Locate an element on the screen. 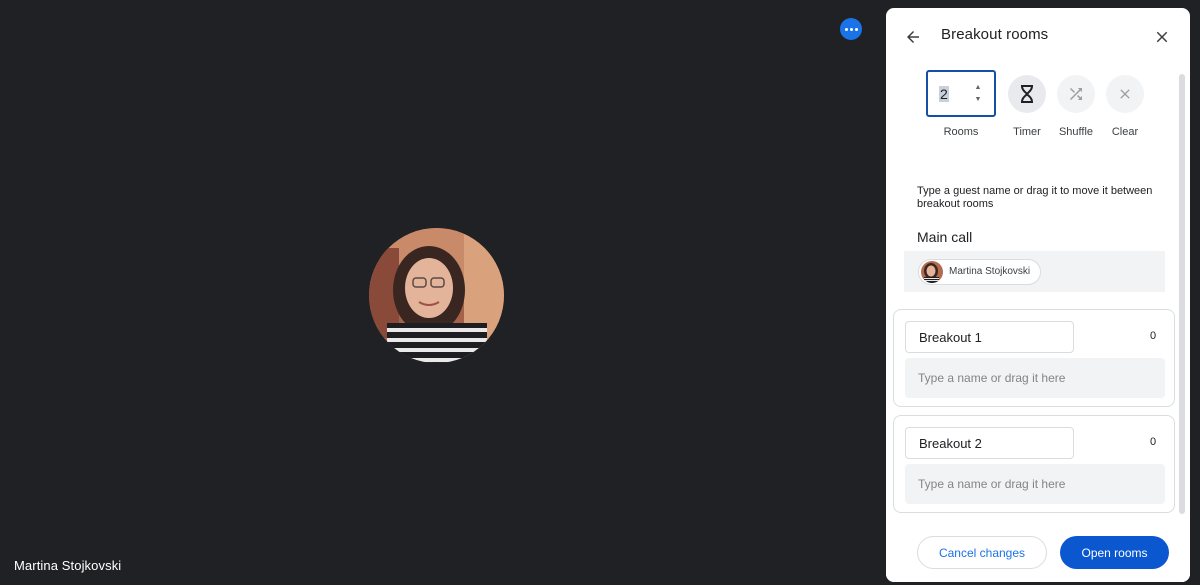 The height and width of the screenshot is (585, 1200). timer-button is located at coordinates (1027, 94).